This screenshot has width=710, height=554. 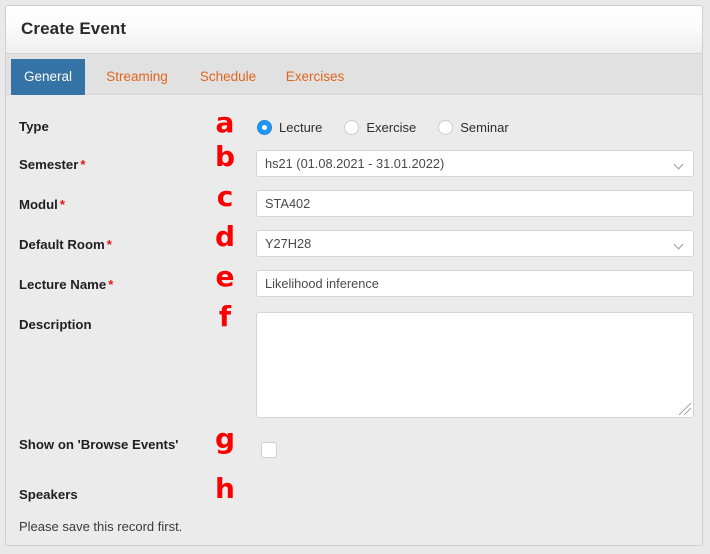 I want to click on radio-seminar: Seminar, so click(x=473, y=127).